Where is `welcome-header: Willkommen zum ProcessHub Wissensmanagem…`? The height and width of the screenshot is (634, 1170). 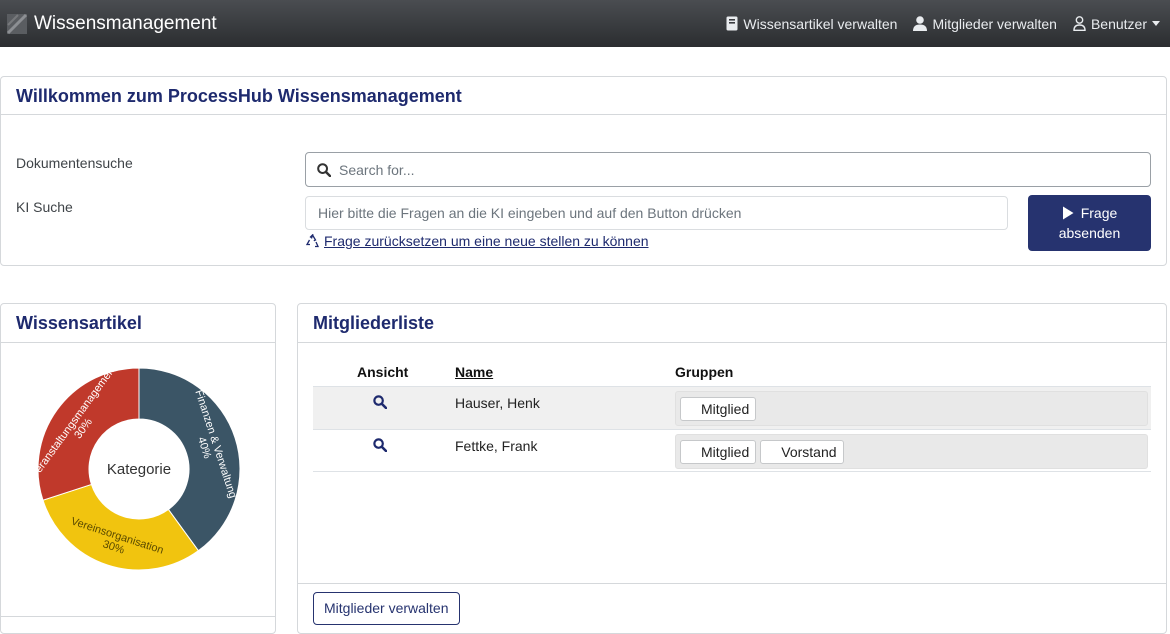 welcome-header: Willkommen zum ProcessHub Wissensmanagem… is located at coordinates (583, 96).